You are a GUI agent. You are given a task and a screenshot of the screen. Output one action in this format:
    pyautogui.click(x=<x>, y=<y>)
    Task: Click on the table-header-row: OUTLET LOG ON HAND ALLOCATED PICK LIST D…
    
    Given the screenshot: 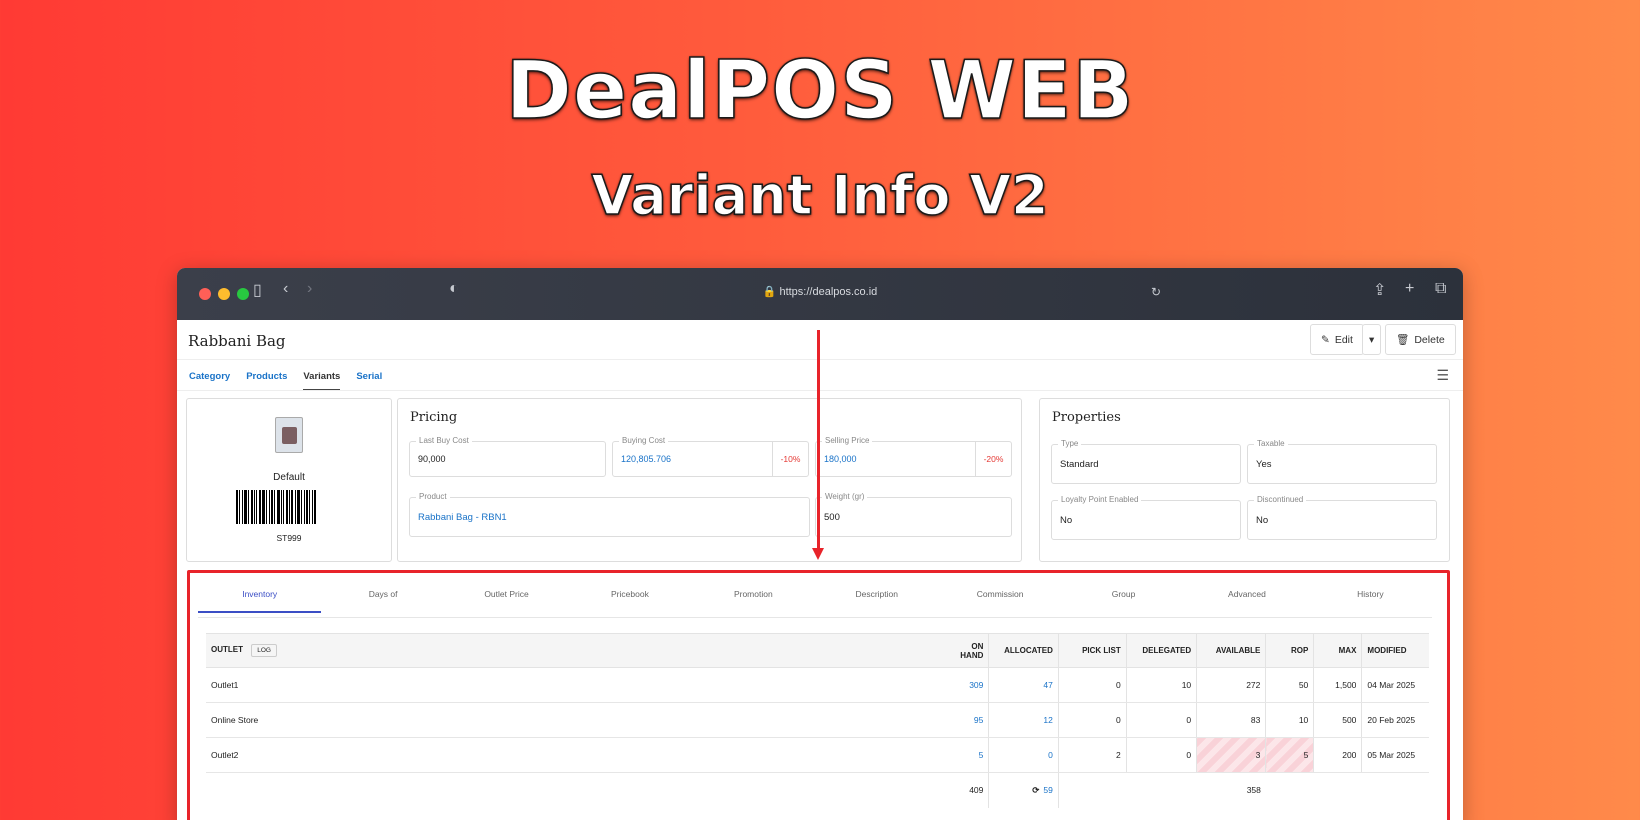 What is the action you would take?
    pyautogui.click(x=817, y=650)
    